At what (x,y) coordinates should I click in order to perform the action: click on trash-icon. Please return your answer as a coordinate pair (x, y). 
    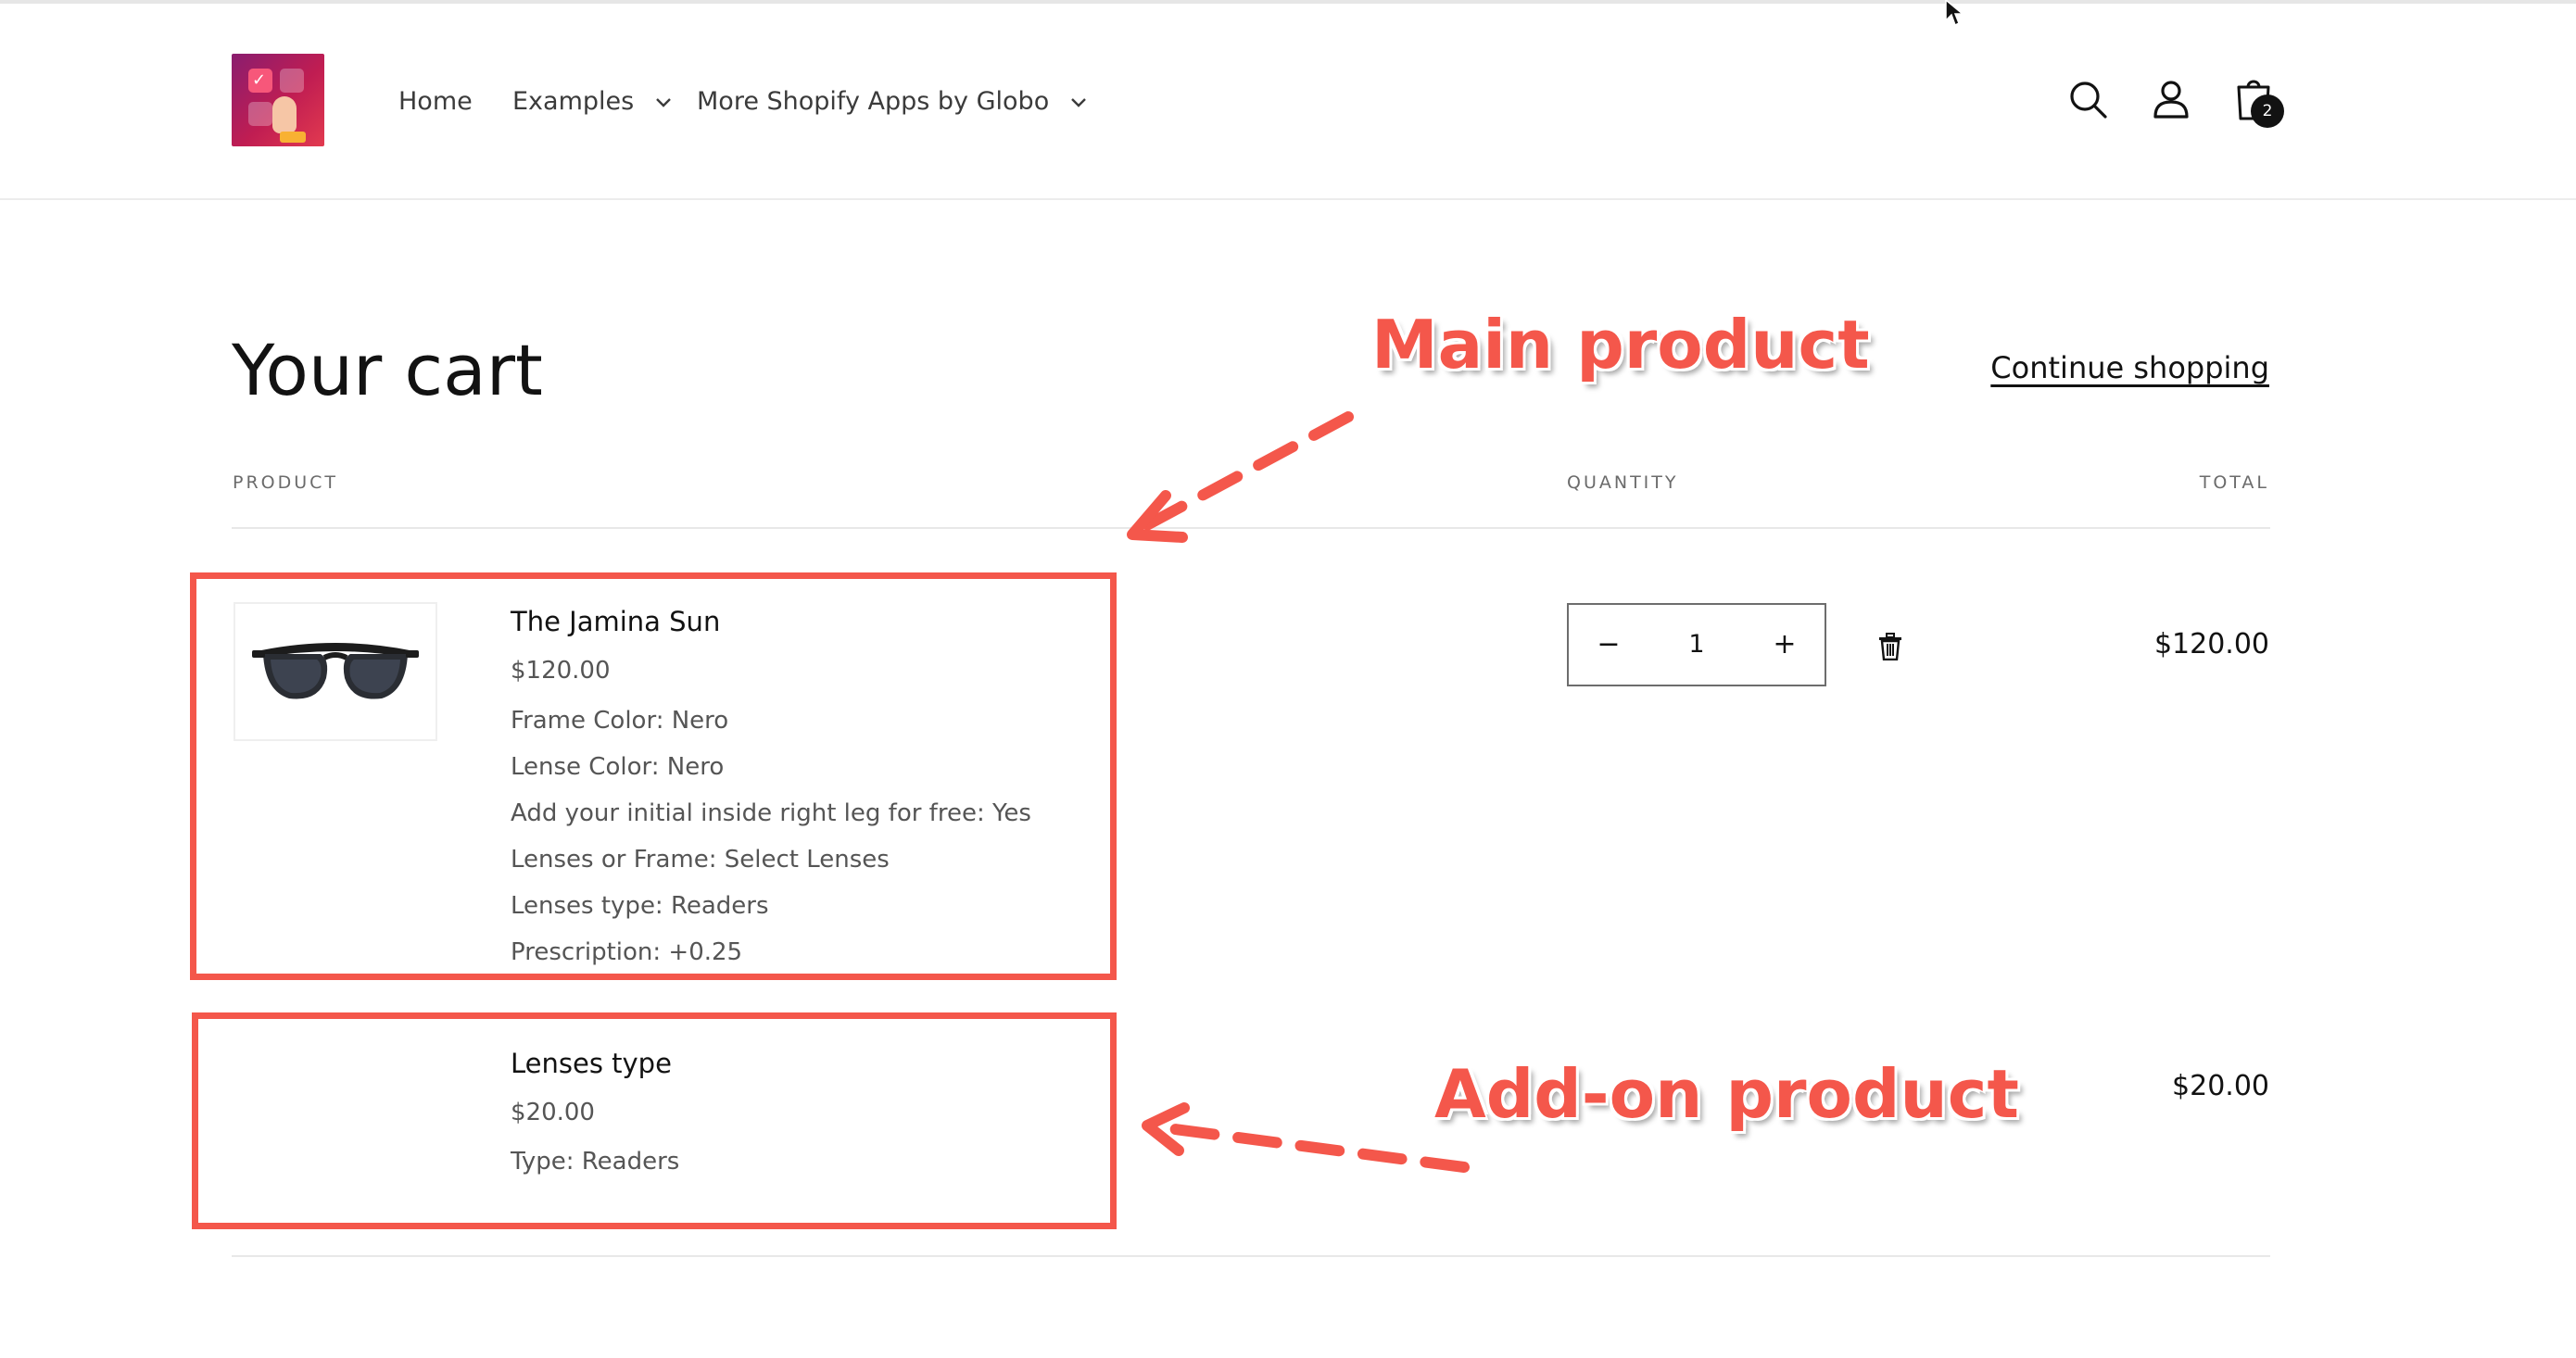
    Looking at the image, I should click on (1890, 646).